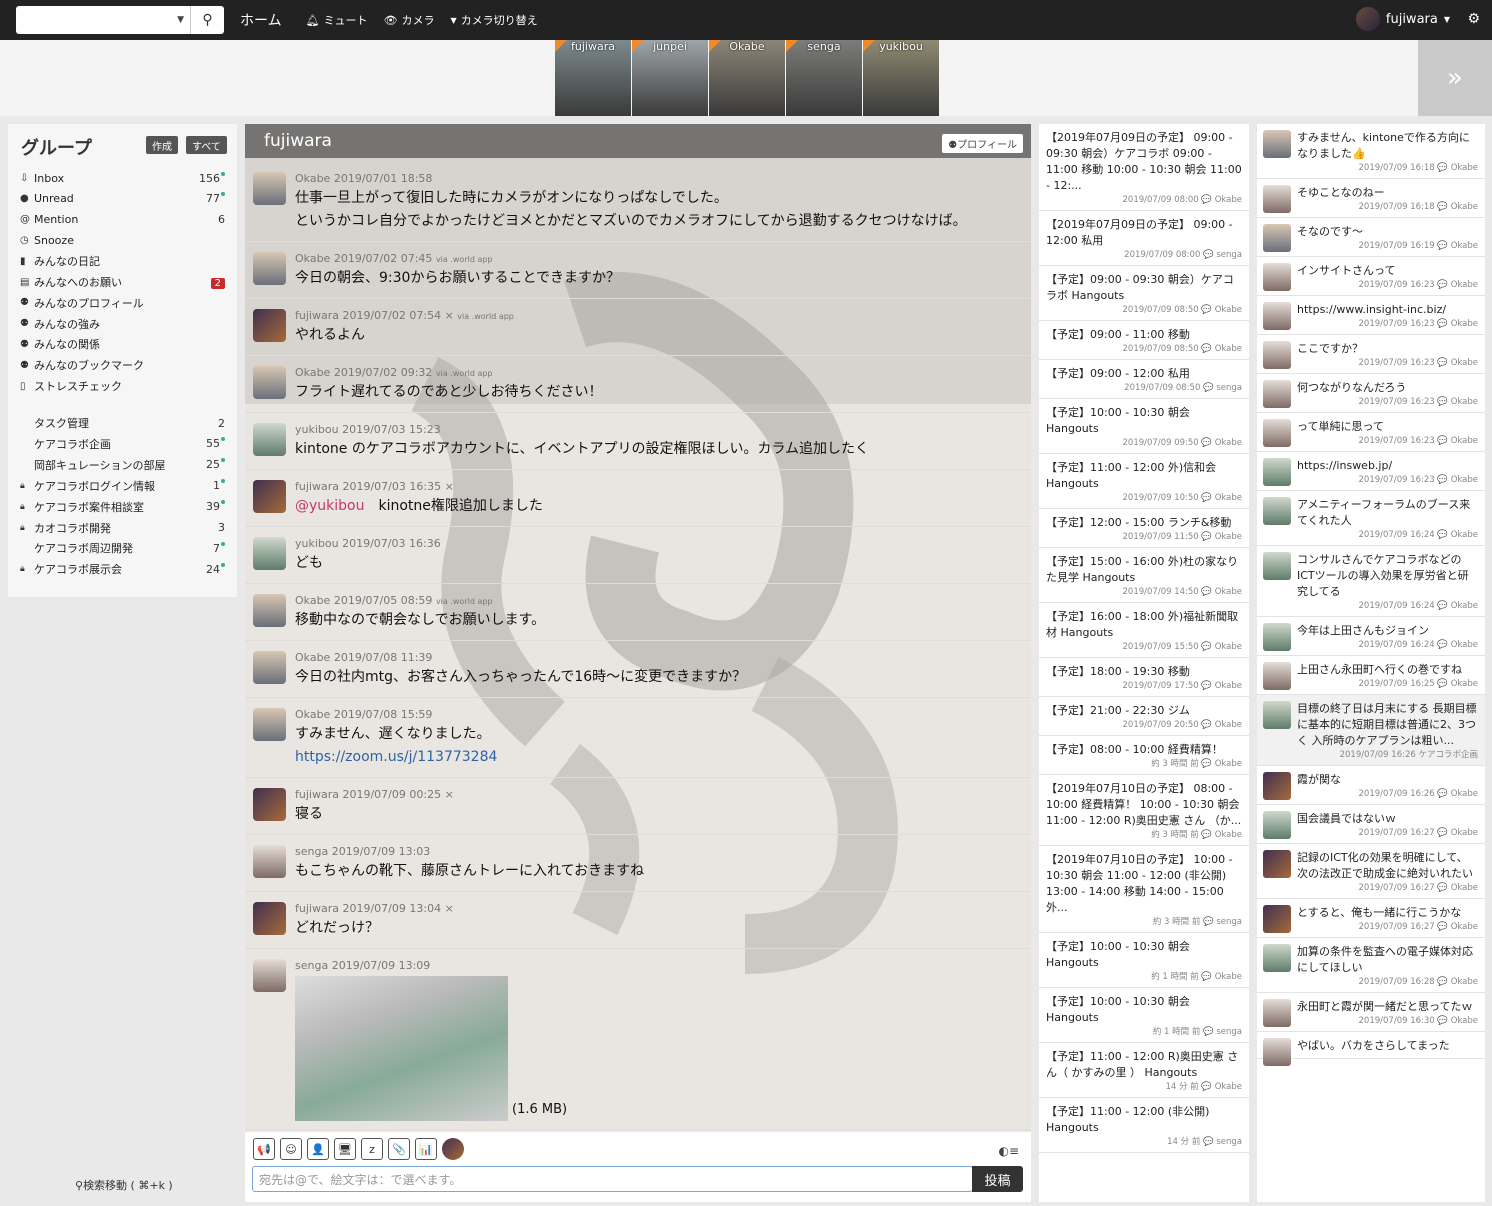  I want to click on sidebar-item: ● Unread 77, so click(122, 199).